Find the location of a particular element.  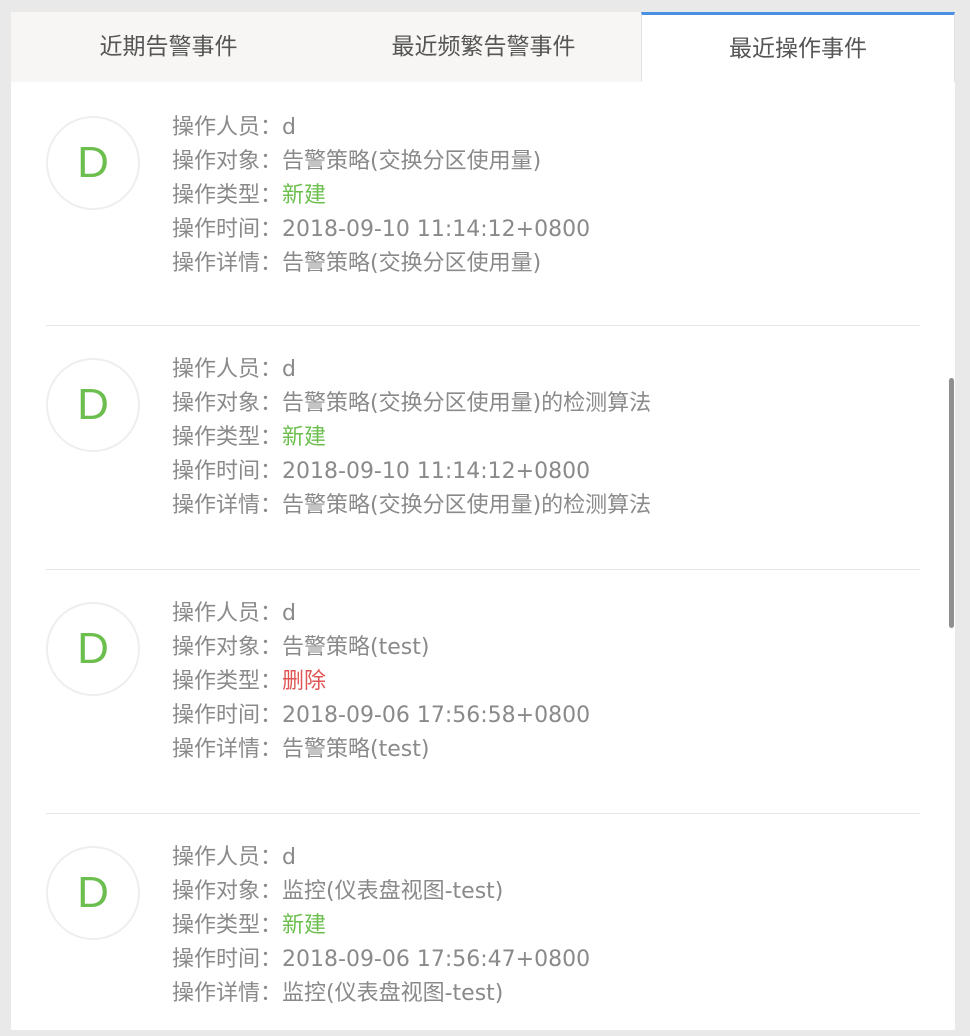

time-value: 2018-09-06 17:56:47+0800 is located at coordinates (436, 959).